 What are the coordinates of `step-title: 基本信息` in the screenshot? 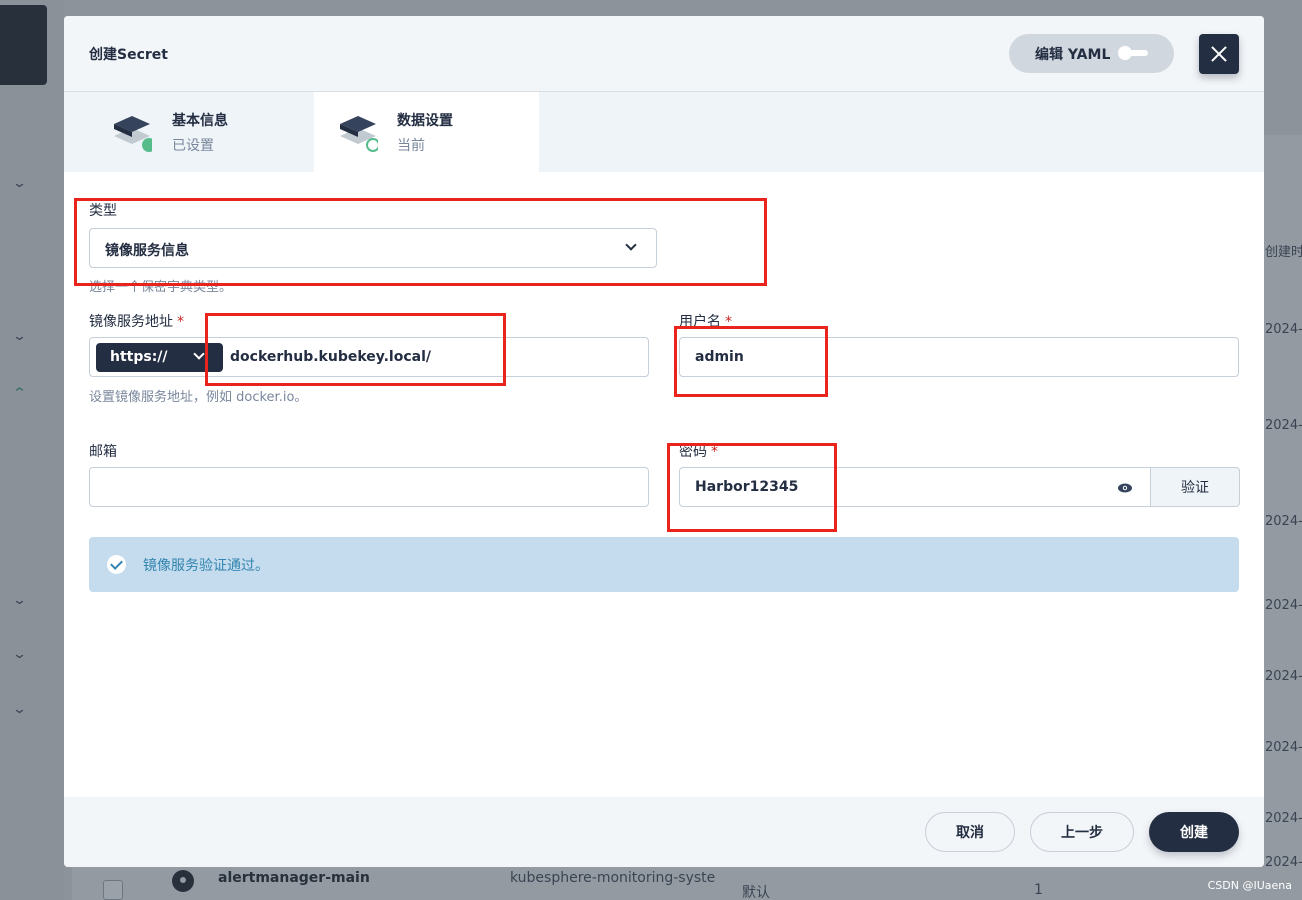 It's located at (200, 121).